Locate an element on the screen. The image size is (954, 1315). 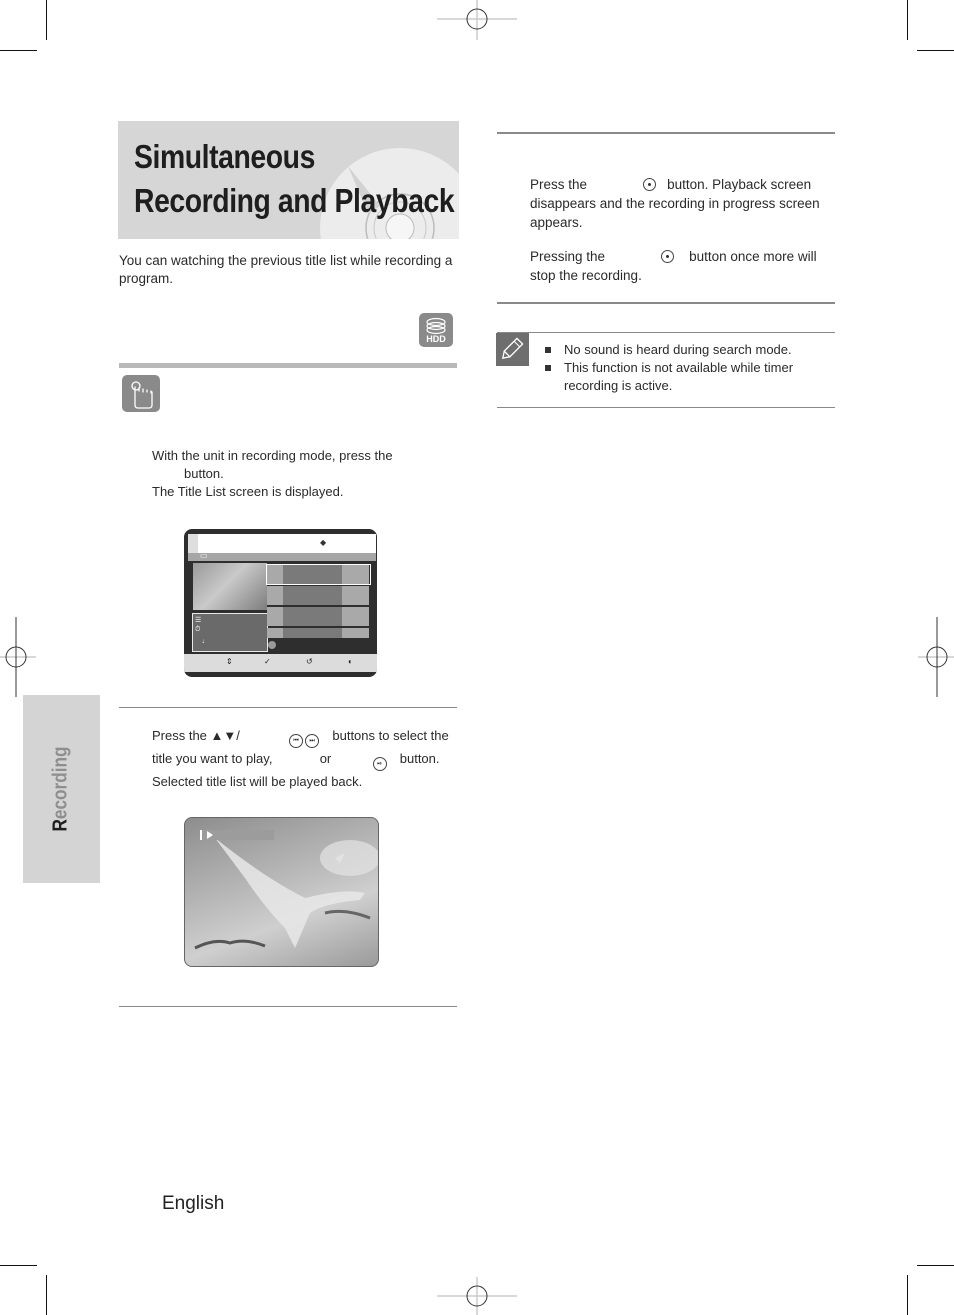
title-line-2: Recording and Playback is located at coordinates (294, 200).